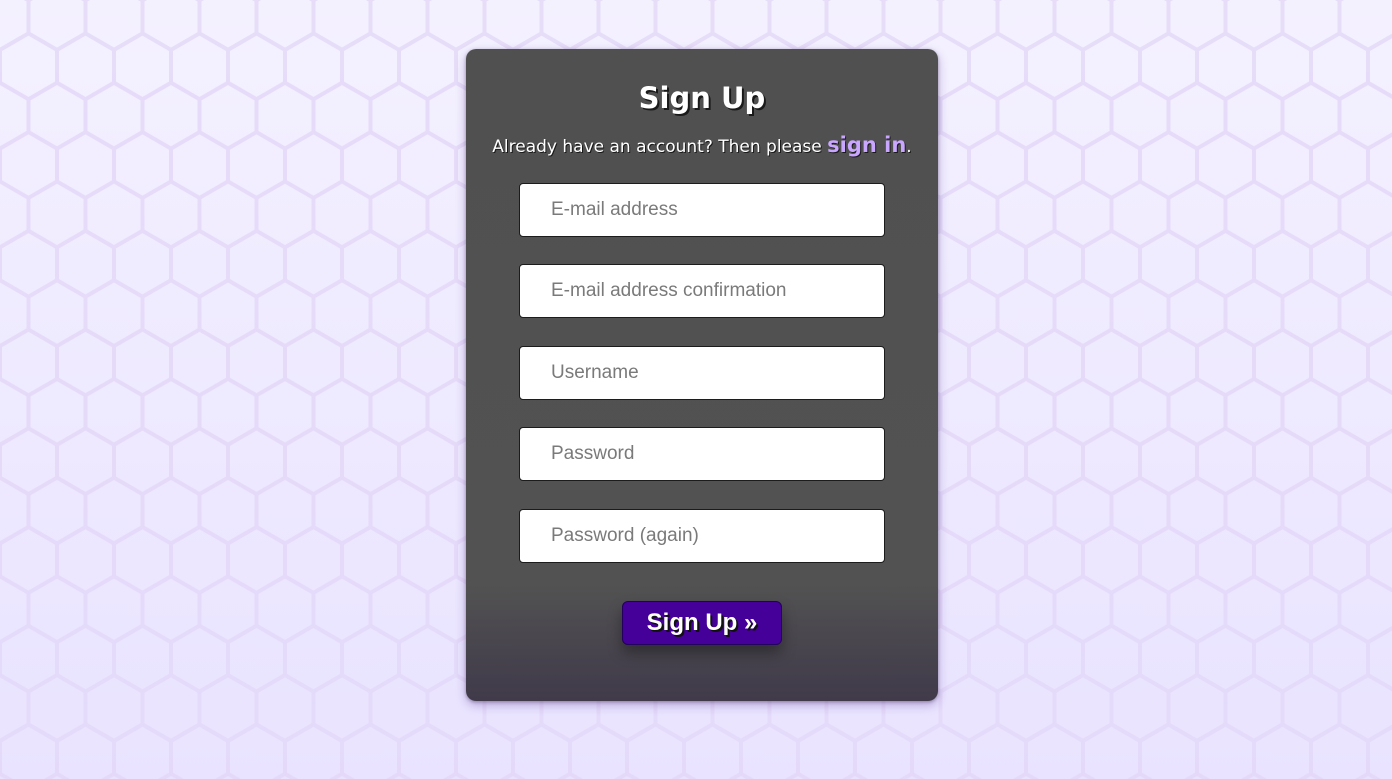 This screenshot has width=1392, height=779. I want to click on username-field, so click(702, 373).